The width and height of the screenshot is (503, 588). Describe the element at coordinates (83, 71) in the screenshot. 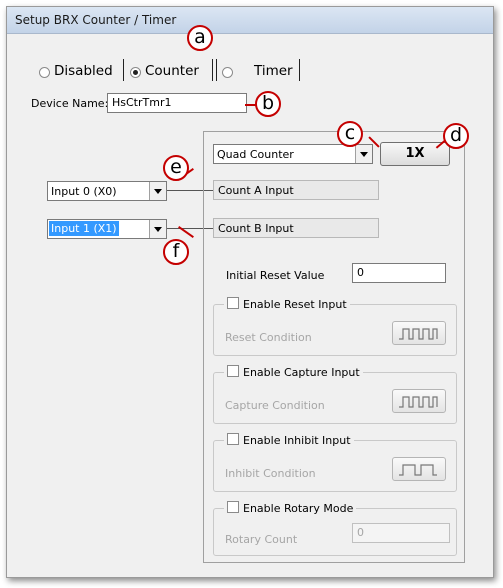

I see `tab-label: Disabled` at that location.